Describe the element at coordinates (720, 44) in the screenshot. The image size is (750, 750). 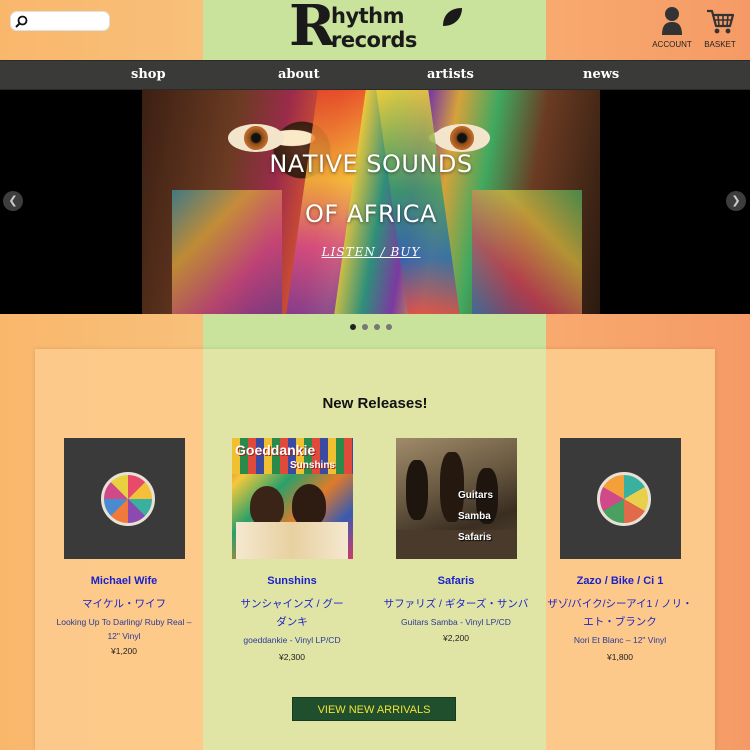
I see `basket-label: BASKET` at that location.